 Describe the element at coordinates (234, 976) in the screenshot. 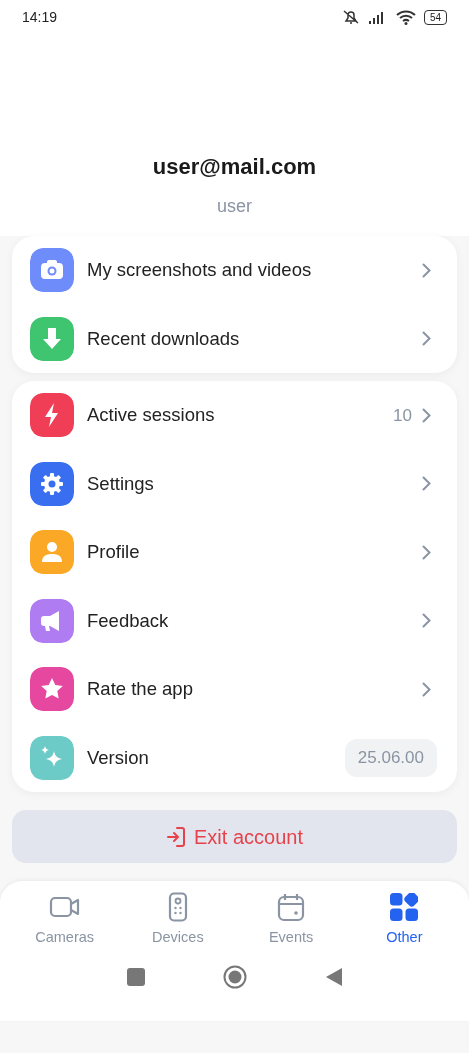

I see `home-button` at that location.